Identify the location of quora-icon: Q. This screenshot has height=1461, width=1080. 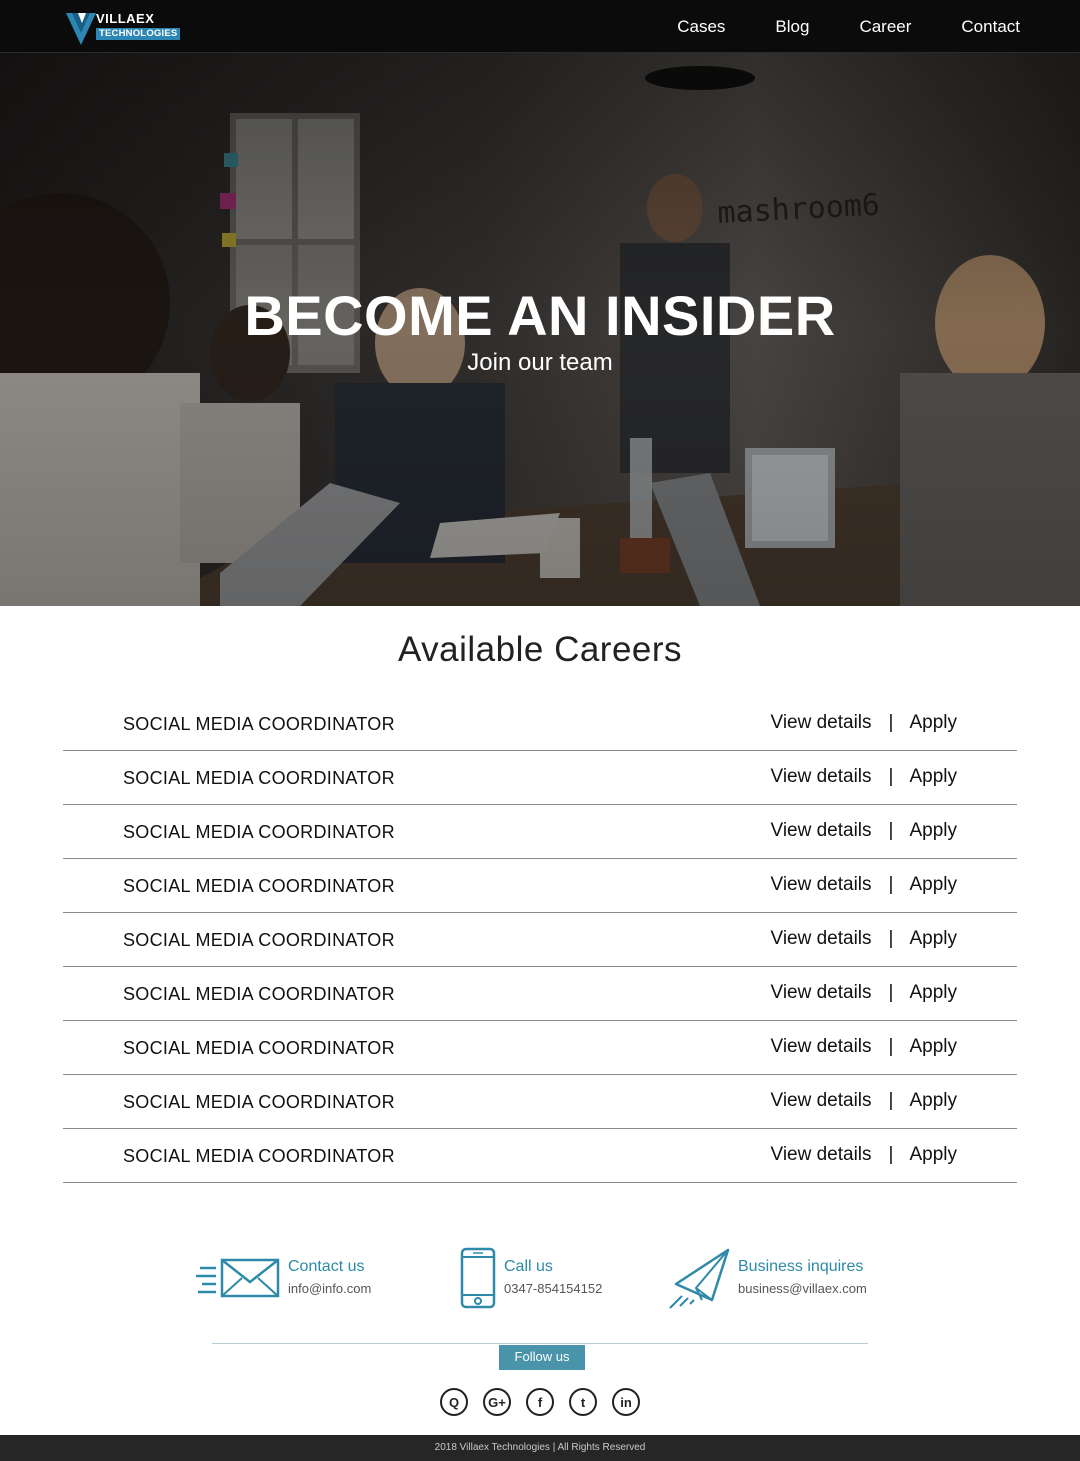
(454, 1402).